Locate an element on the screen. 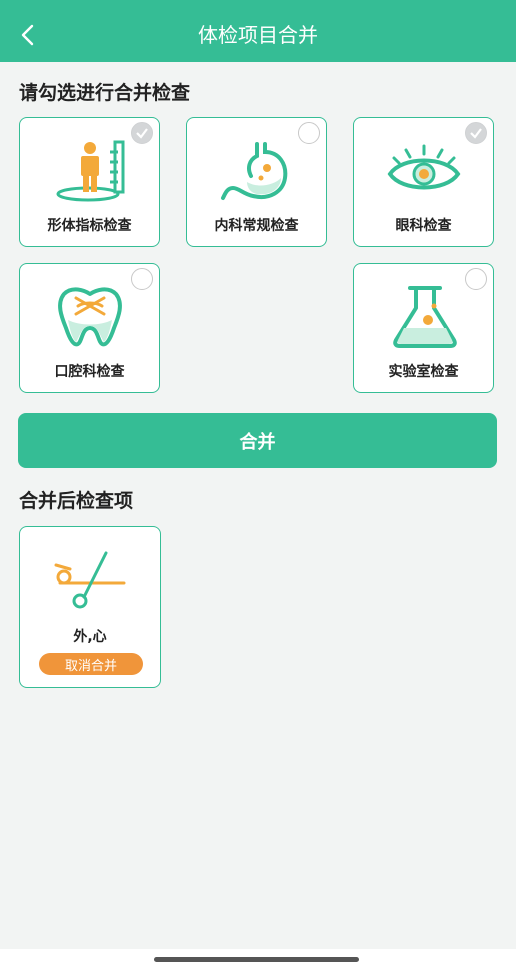  merge-button: 合并 is located at coordinates (257, 440).